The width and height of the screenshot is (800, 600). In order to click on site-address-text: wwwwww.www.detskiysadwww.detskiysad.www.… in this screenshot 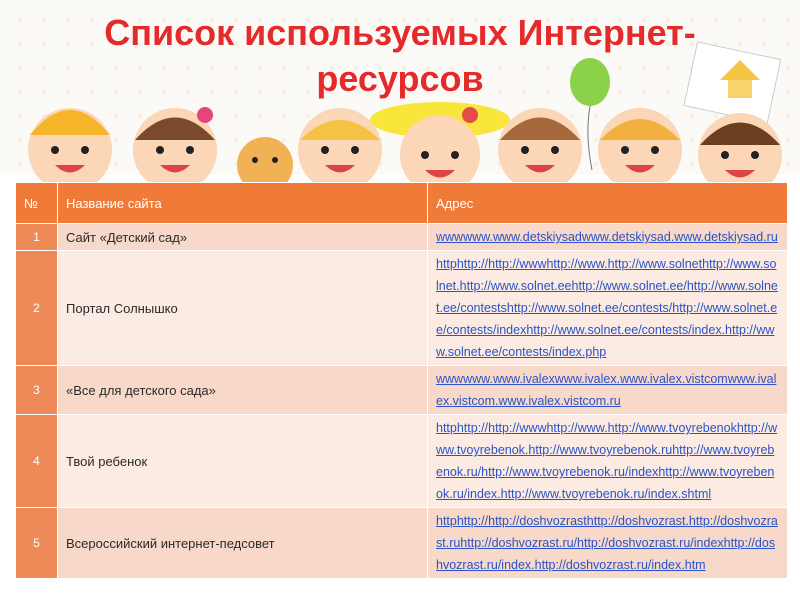, I will do `click(607, 237)`.